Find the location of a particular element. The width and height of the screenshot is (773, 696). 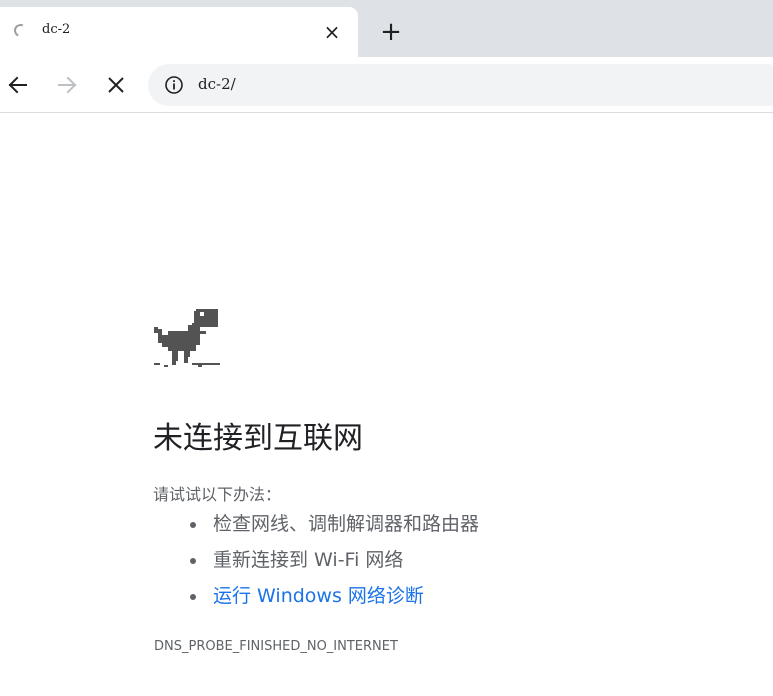

tab-strip: dc-2 × + is located at coordinates (386, 28).